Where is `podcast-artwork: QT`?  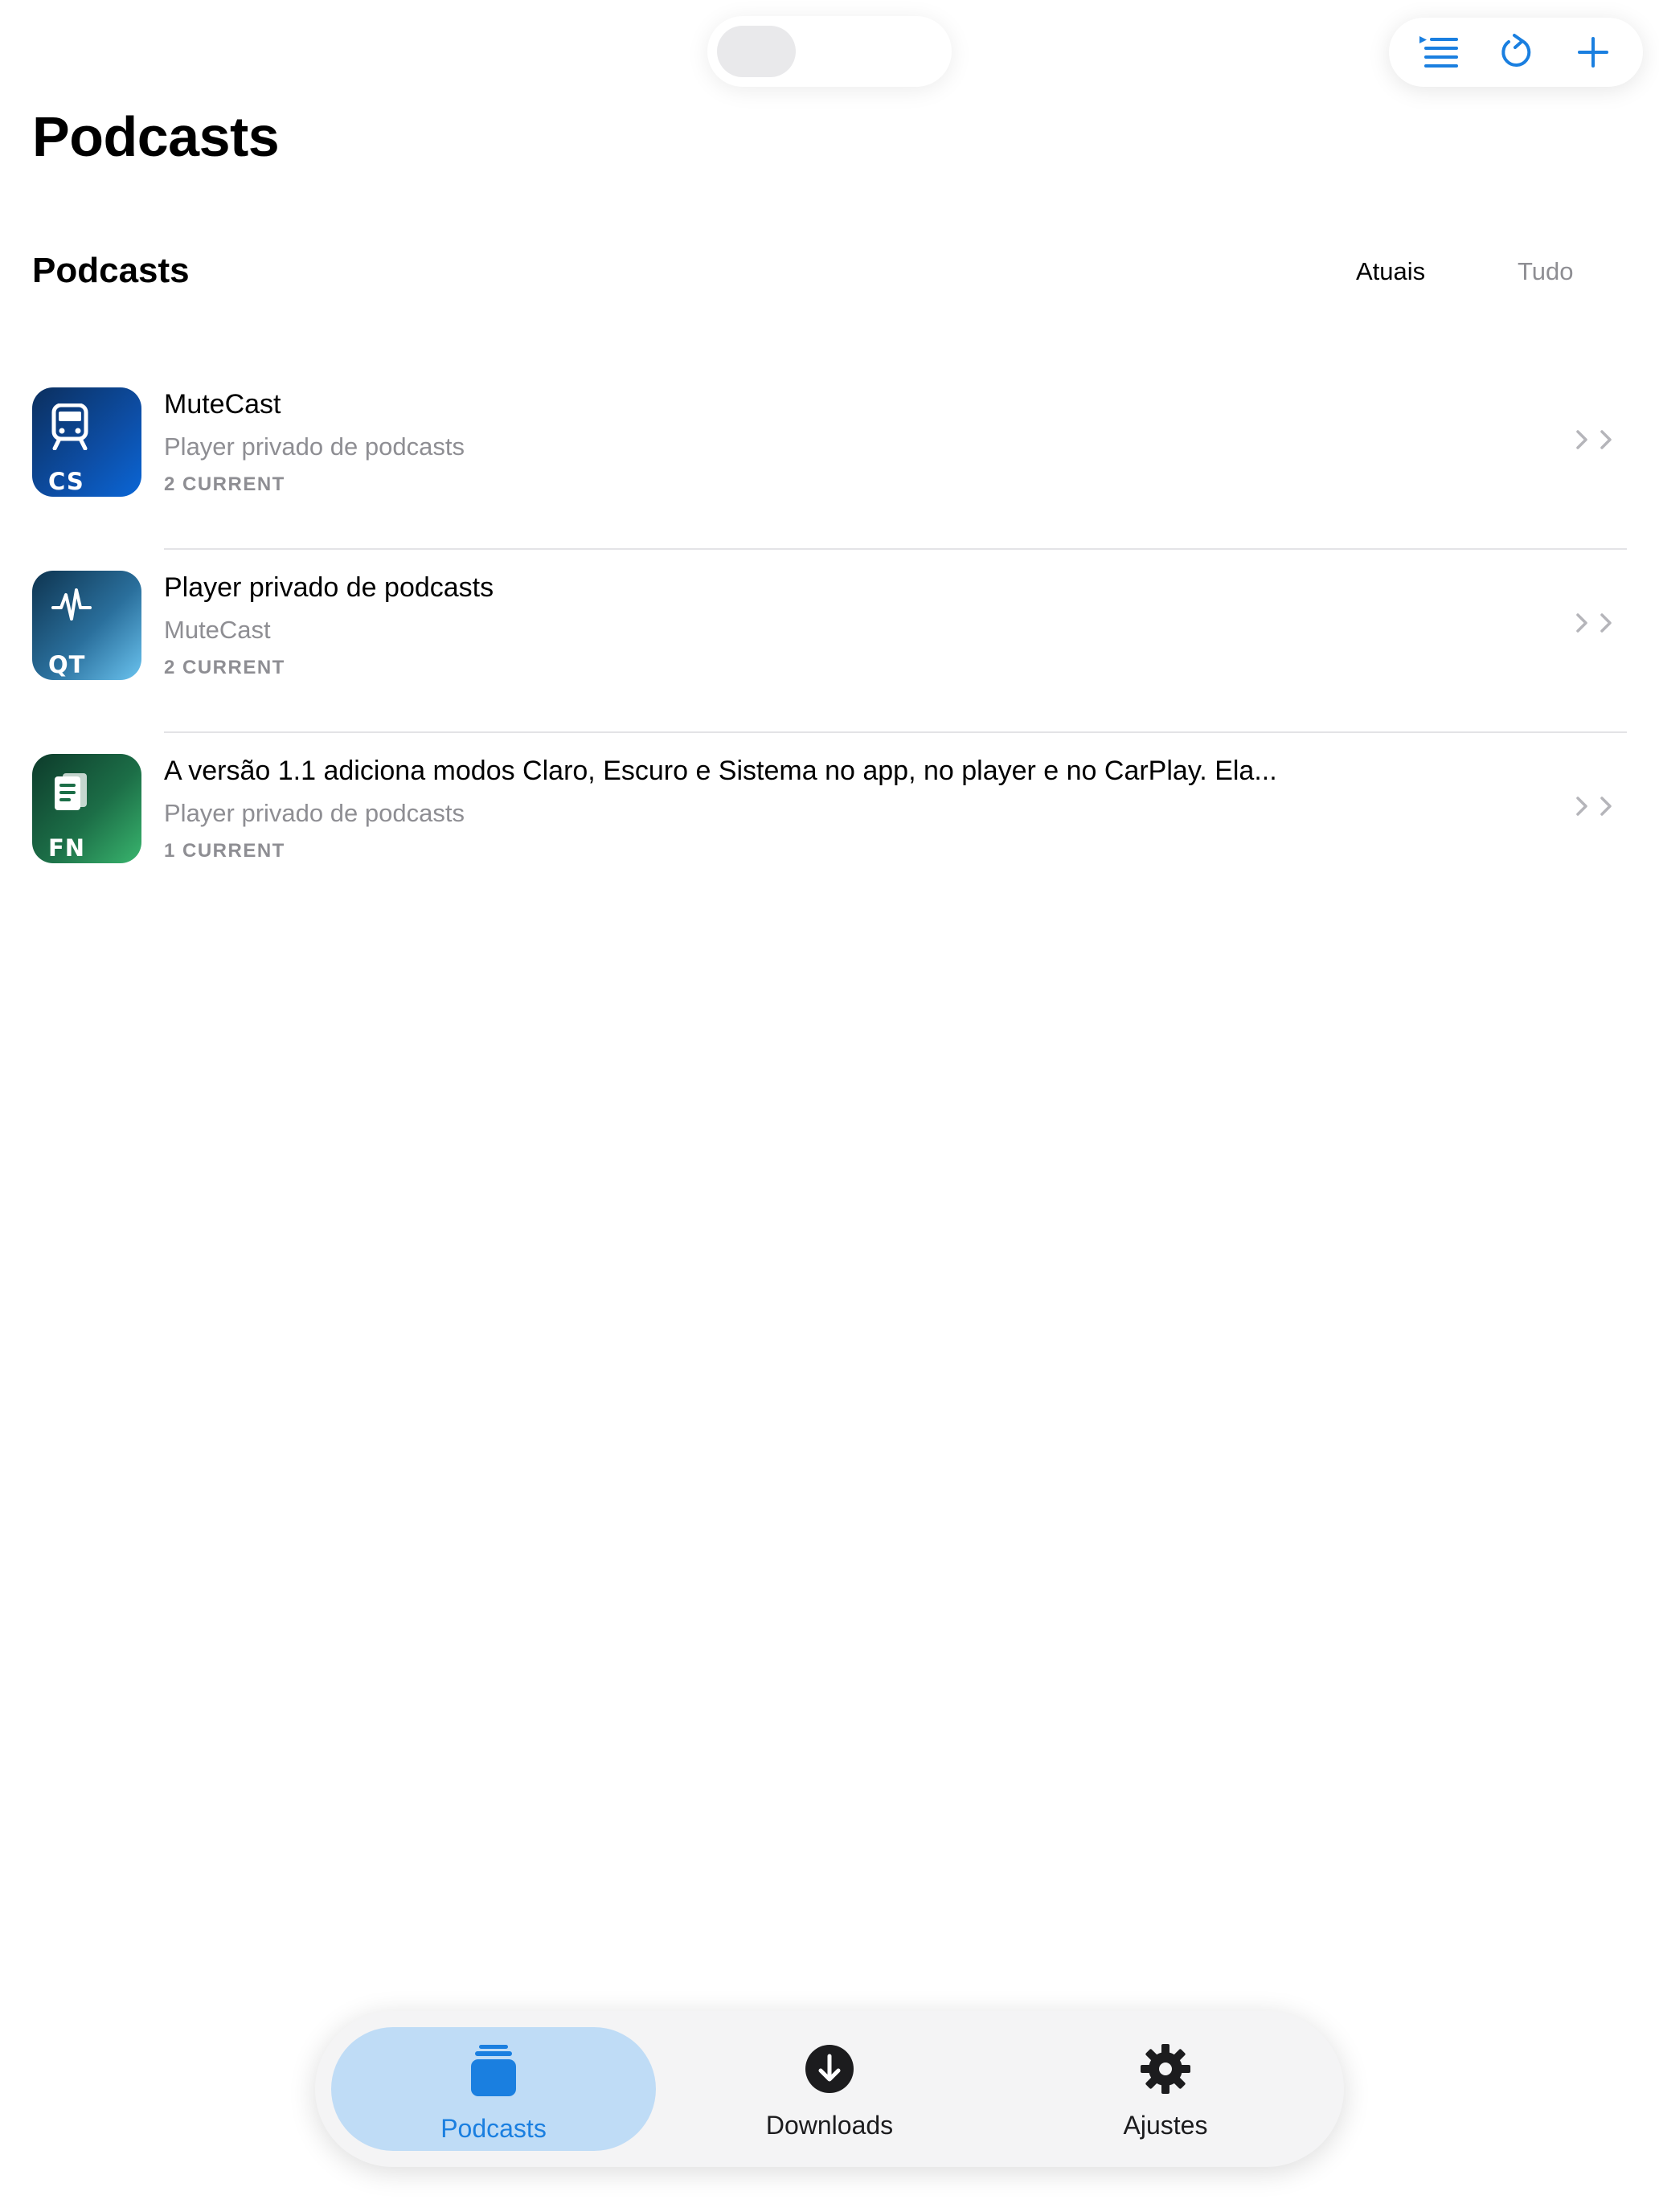
podcast-artwork: QT is located at coordinates (86, 625).